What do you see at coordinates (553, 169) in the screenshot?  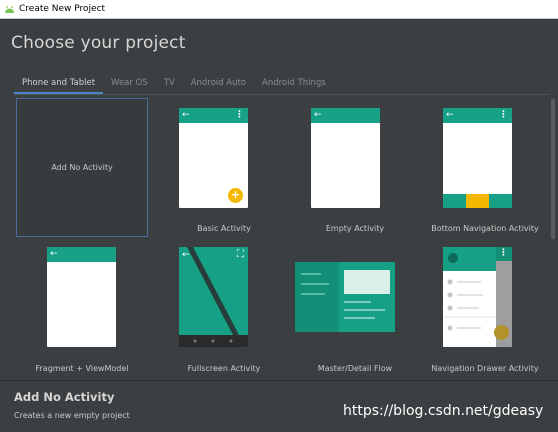 I see `scrollbar-thumb` at bounding box center [553, 169].